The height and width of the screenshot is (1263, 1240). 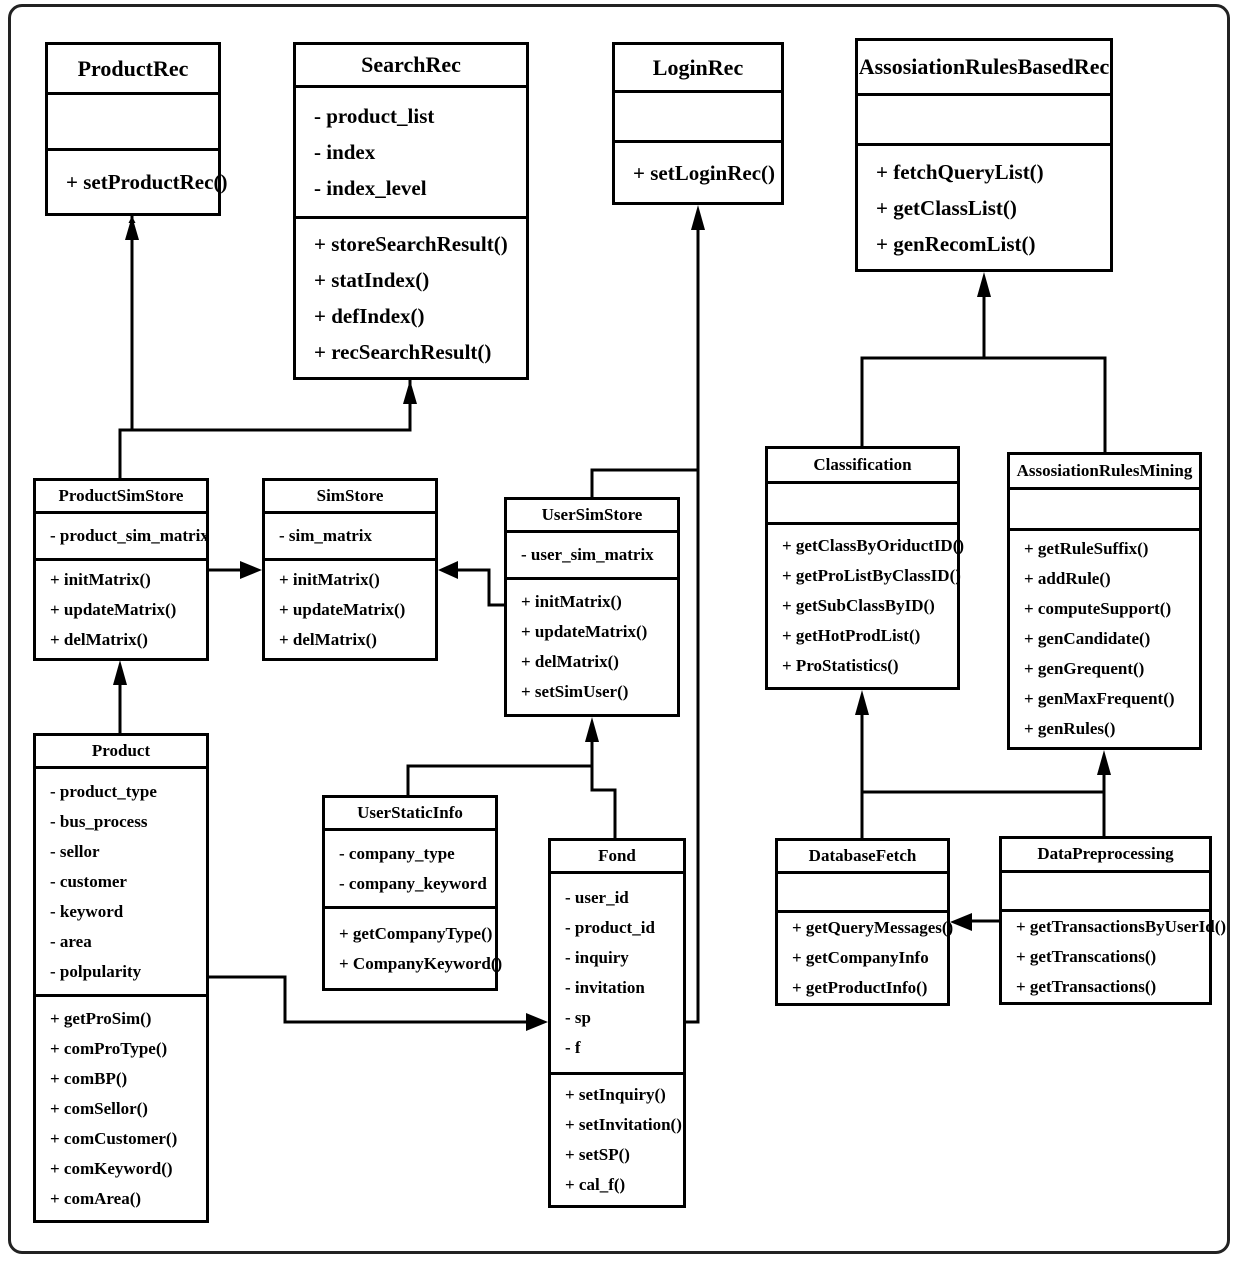 I want to click on operation: + getProductInfo(), so click(x=860, y=987).